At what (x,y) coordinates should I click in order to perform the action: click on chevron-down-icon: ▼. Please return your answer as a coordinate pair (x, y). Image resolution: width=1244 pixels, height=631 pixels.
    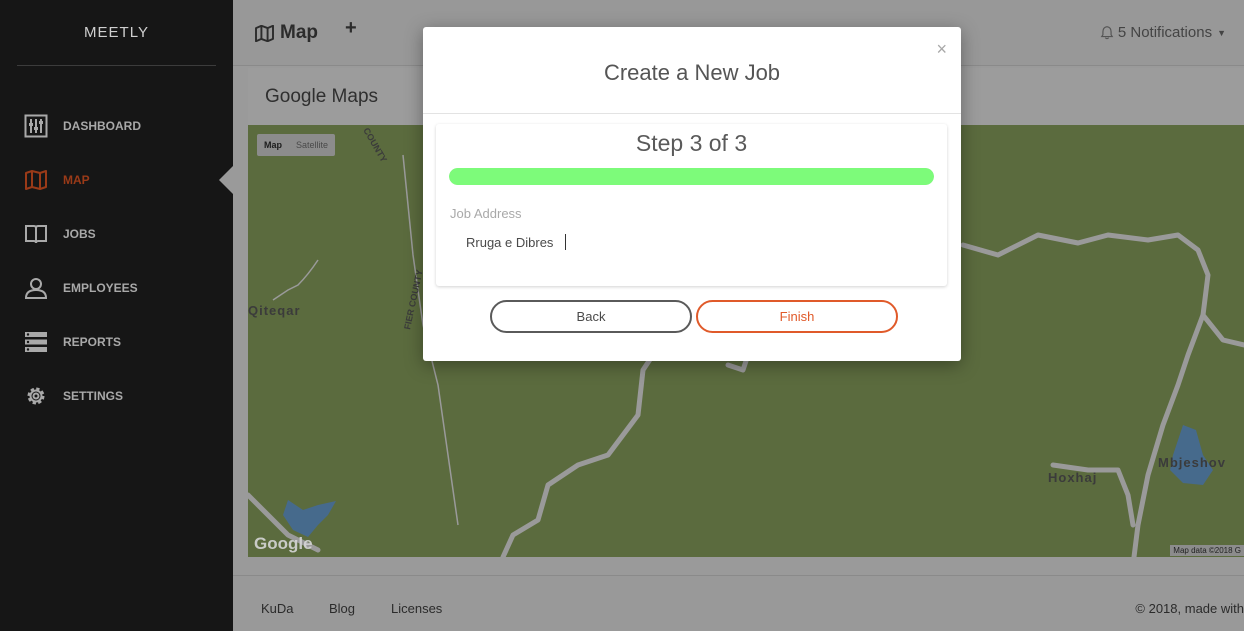
    Looking at the image, I should click on (1221, 32).